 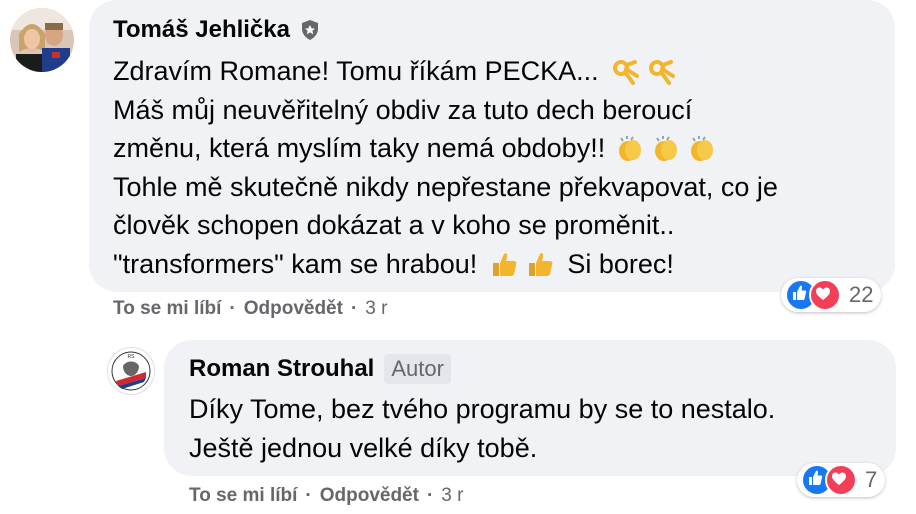 I want to click on comment-reactions: 22, so click(x=831, y=295).